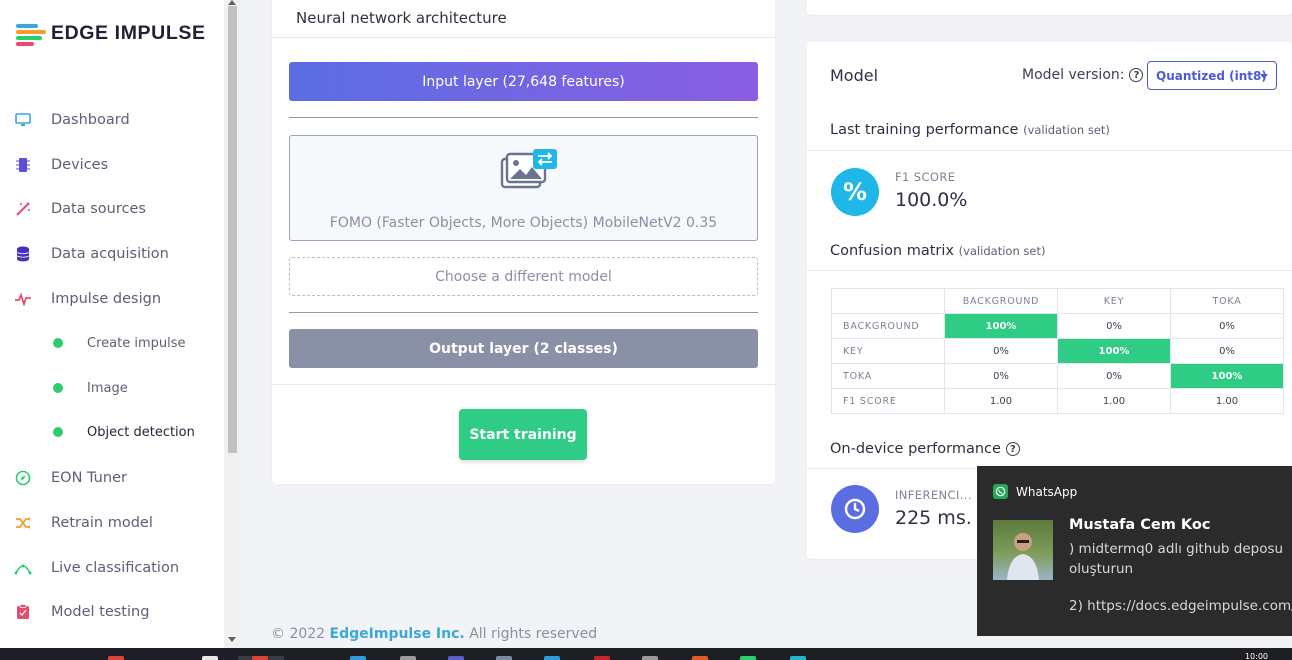 The height and width of the screenshot is (660, 1292). What do you see at coordinates (523, 81) in the screenshot?
I see `input-layer: Input layer (27,648 features)` at bounding box center [523, 81].